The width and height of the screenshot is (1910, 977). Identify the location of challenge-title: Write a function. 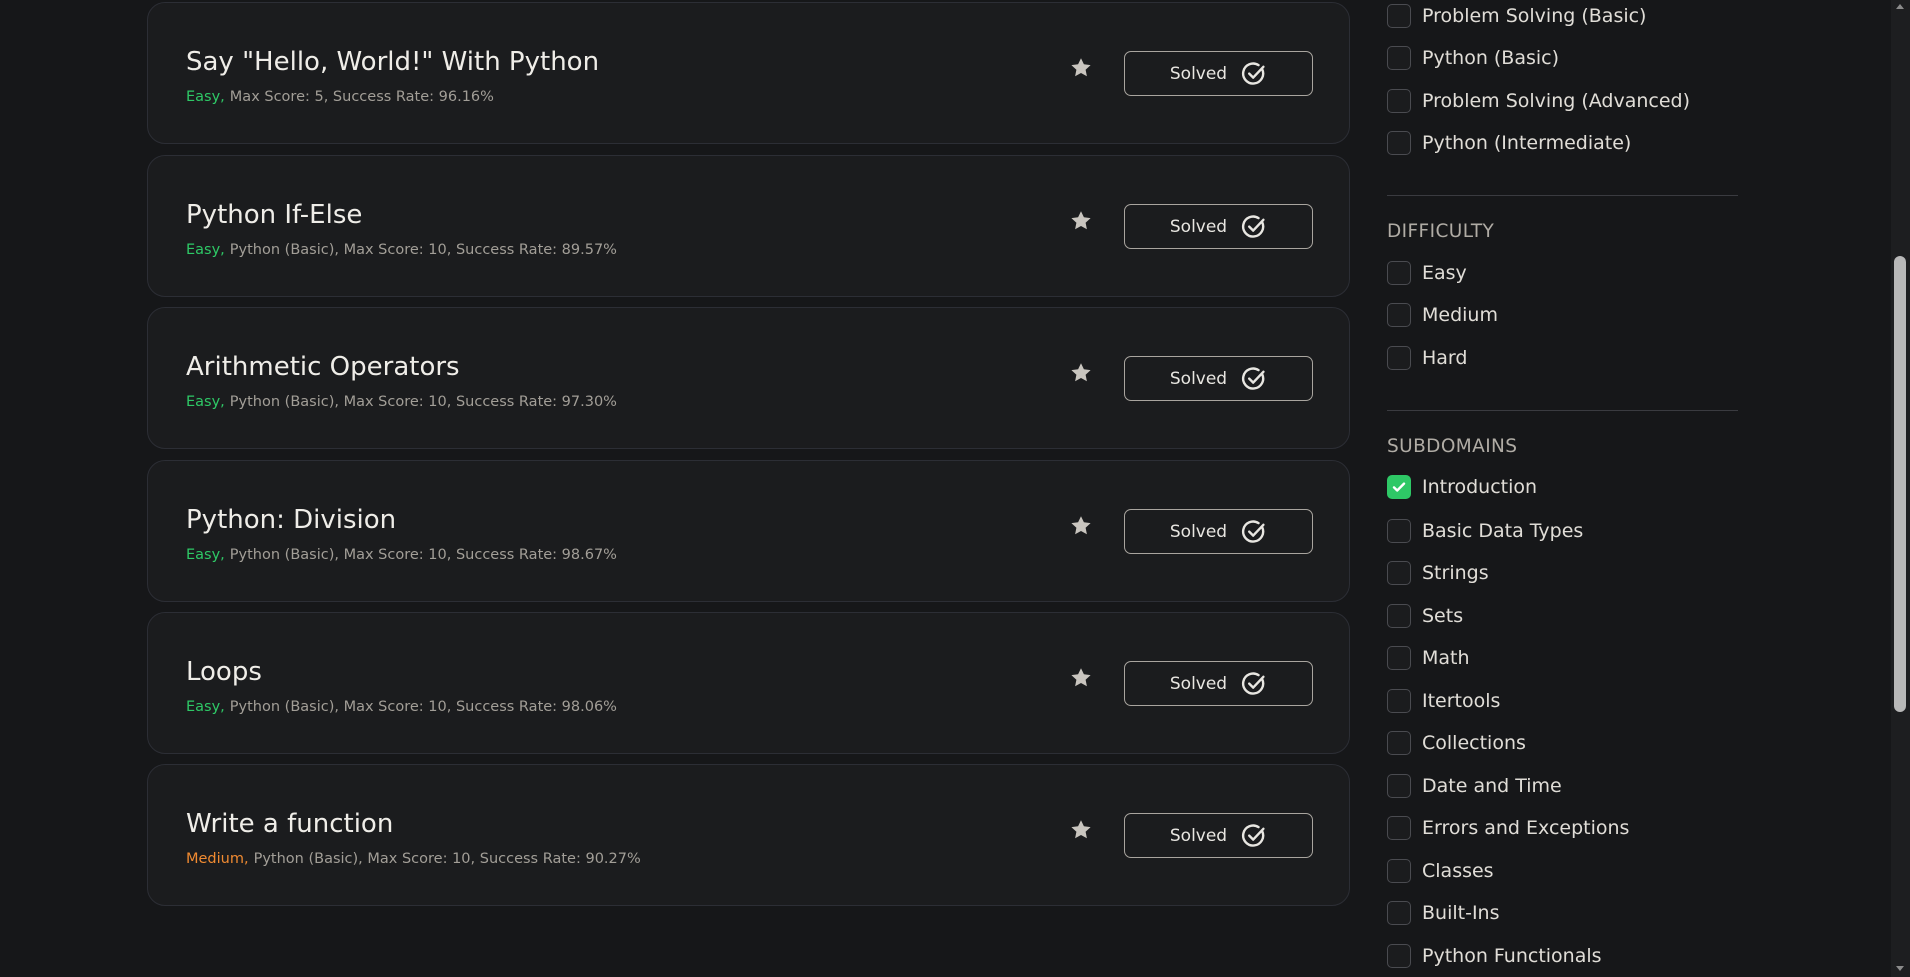
(289, 824).